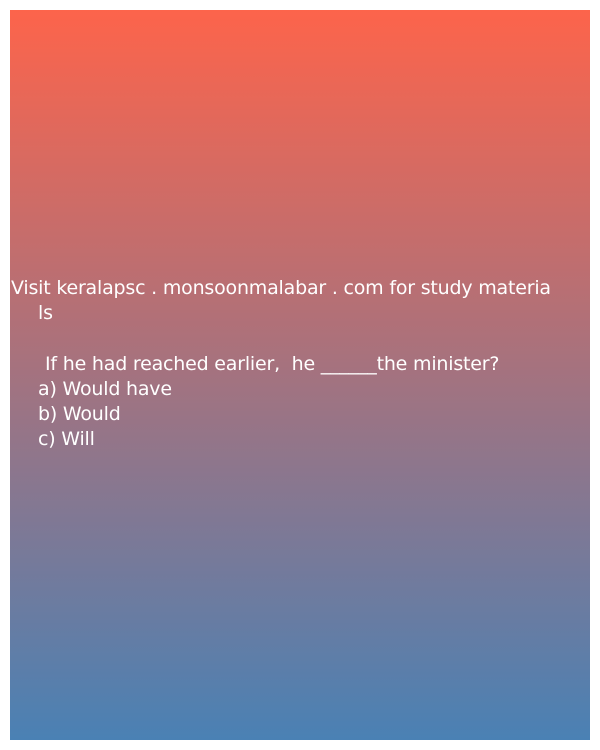  I want to click on option-a: a) Would have, so click(105, 389).